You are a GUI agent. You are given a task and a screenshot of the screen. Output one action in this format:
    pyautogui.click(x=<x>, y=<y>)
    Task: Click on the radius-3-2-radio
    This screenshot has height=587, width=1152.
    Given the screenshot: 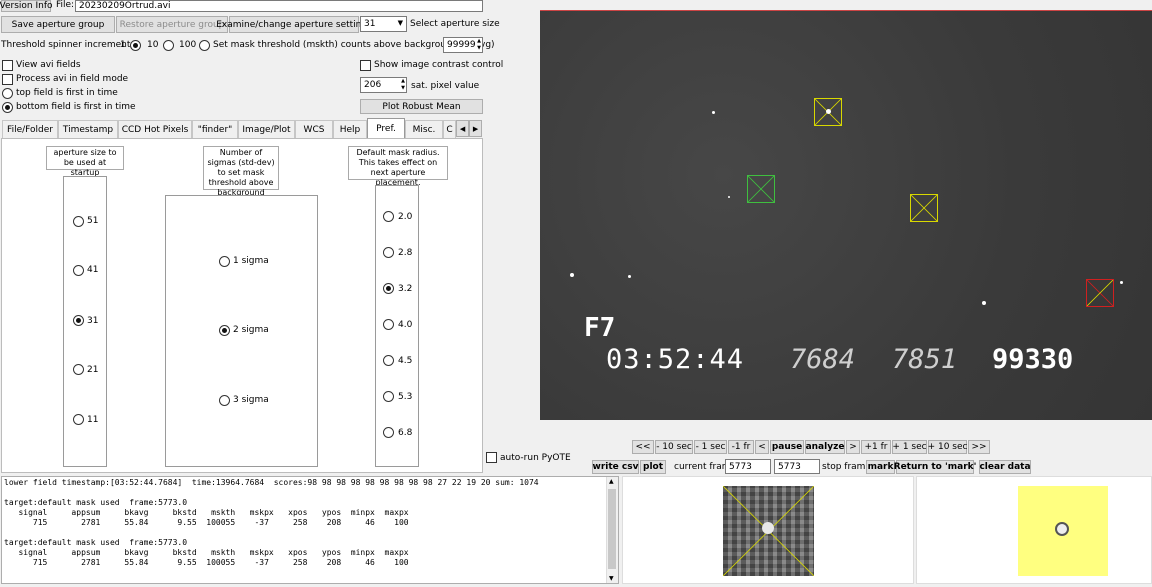 What is the action you would take?
    pyautogui.click(x=388, y=288)
    